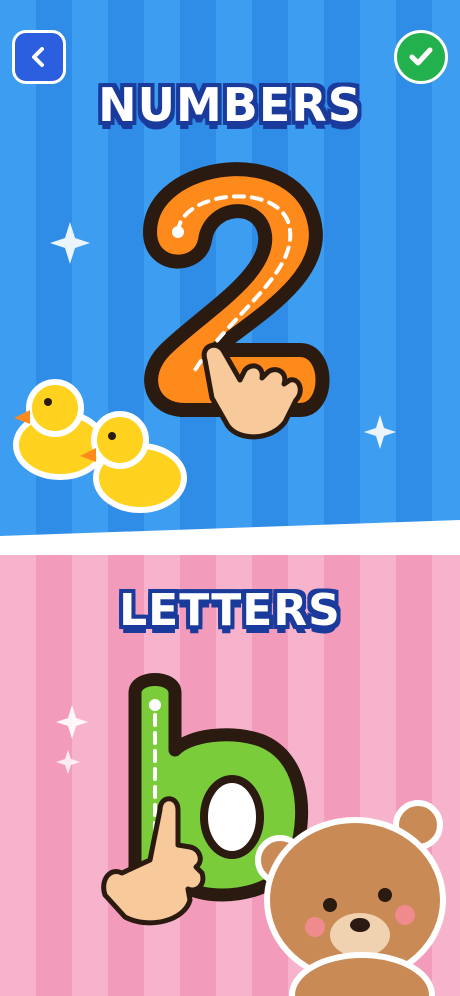  I want to click on chevron-left-icon, so click(38, 57).